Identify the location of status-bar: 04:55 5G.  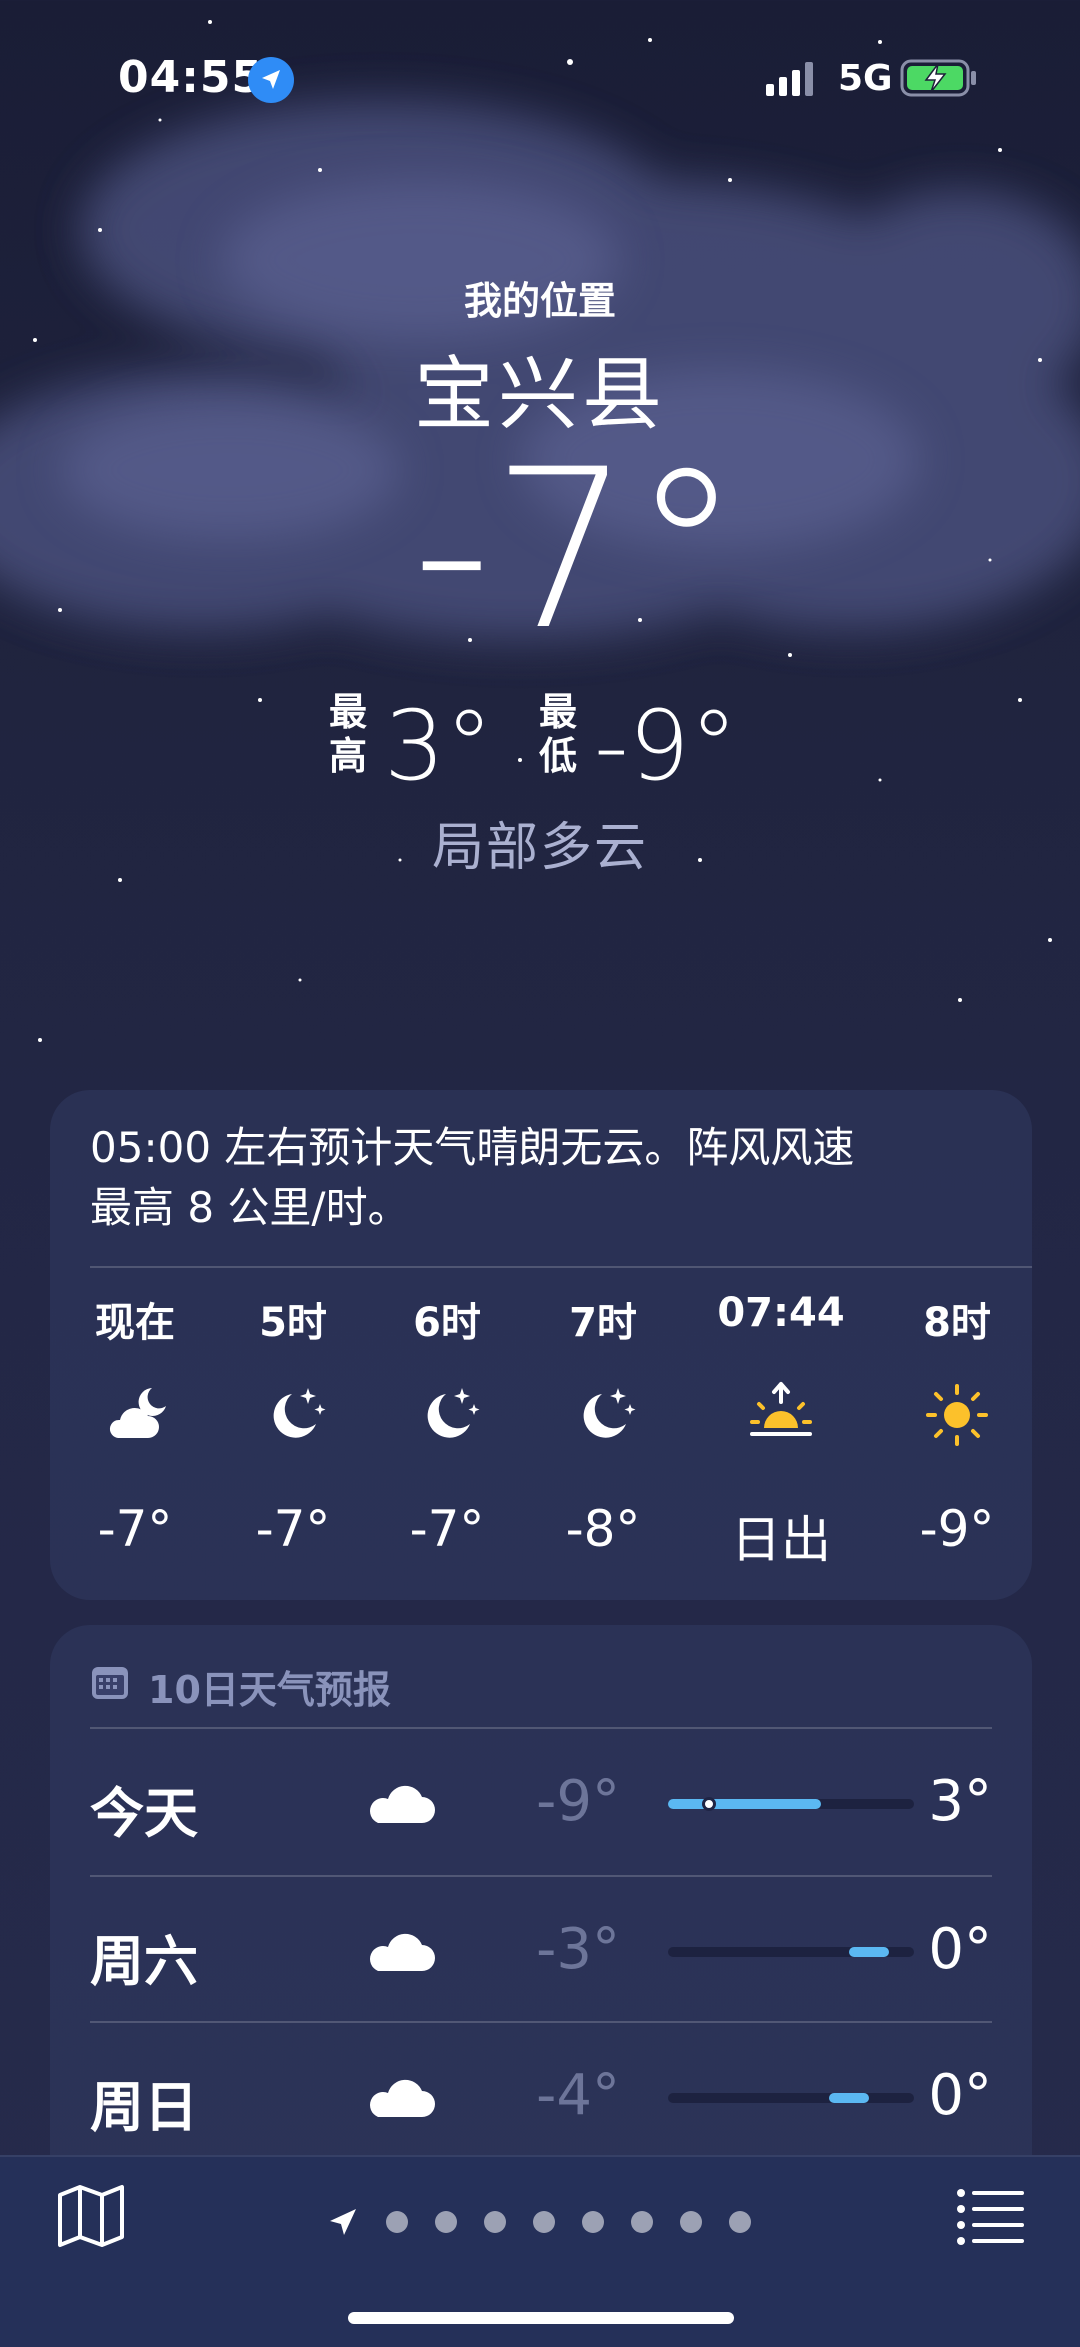
(540, 75).